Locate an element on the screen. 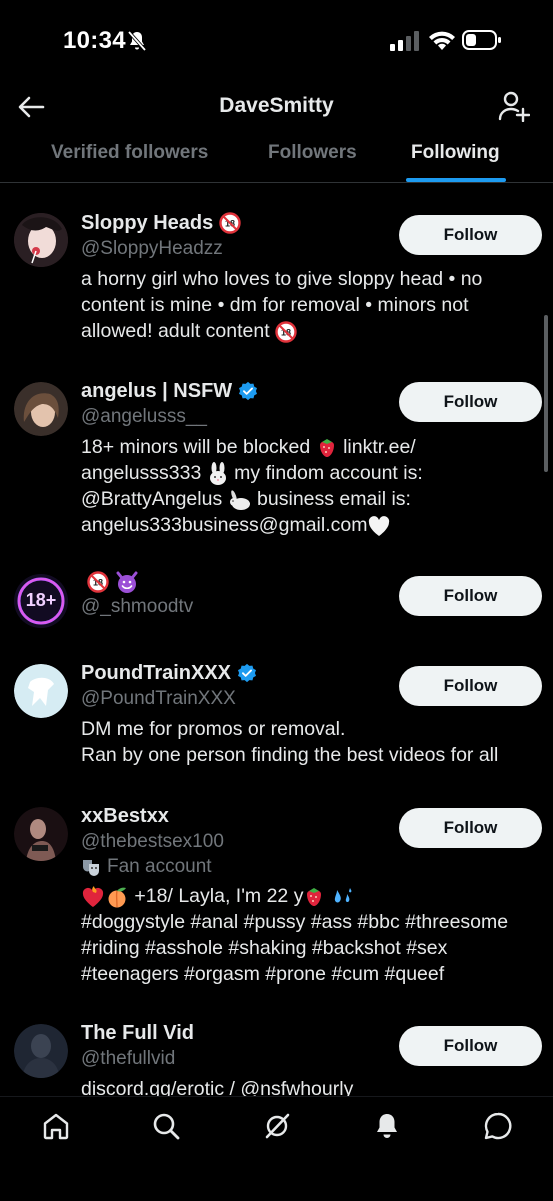 The height and width of the screenshot is (1201, 553). rabbit-face-icon is located at coordinates (217, 473).